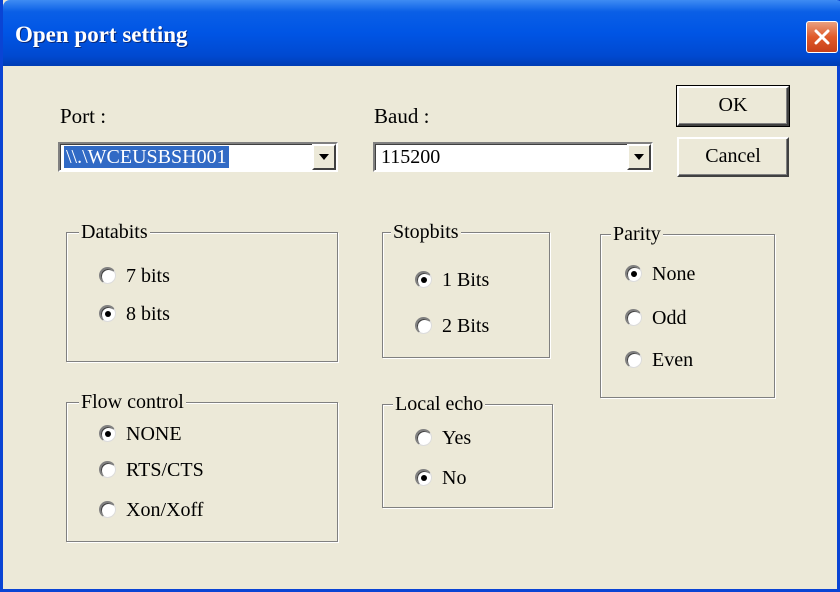 The image size is (840, 592). I want to click on stopbits-group: Stopbits 1 Bits 2 Bits, so click(466, 288).